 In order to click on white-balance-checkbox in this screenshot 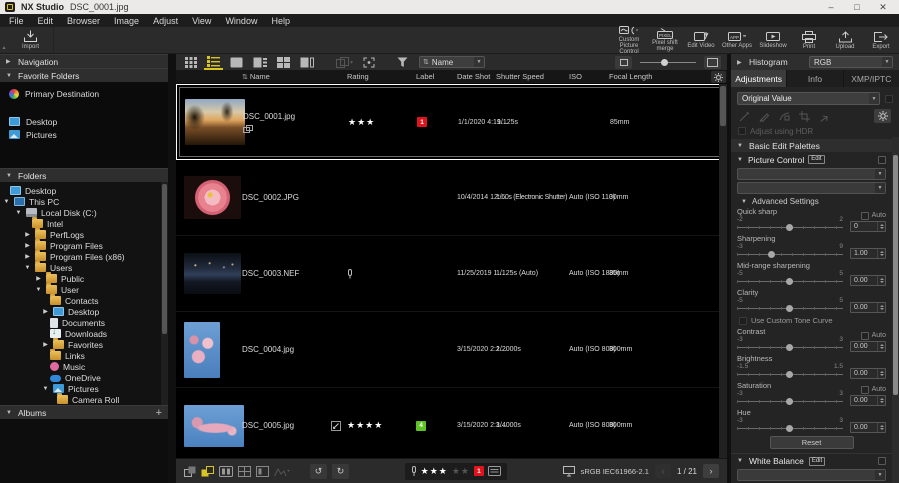, I will do `click(882, 461)`.